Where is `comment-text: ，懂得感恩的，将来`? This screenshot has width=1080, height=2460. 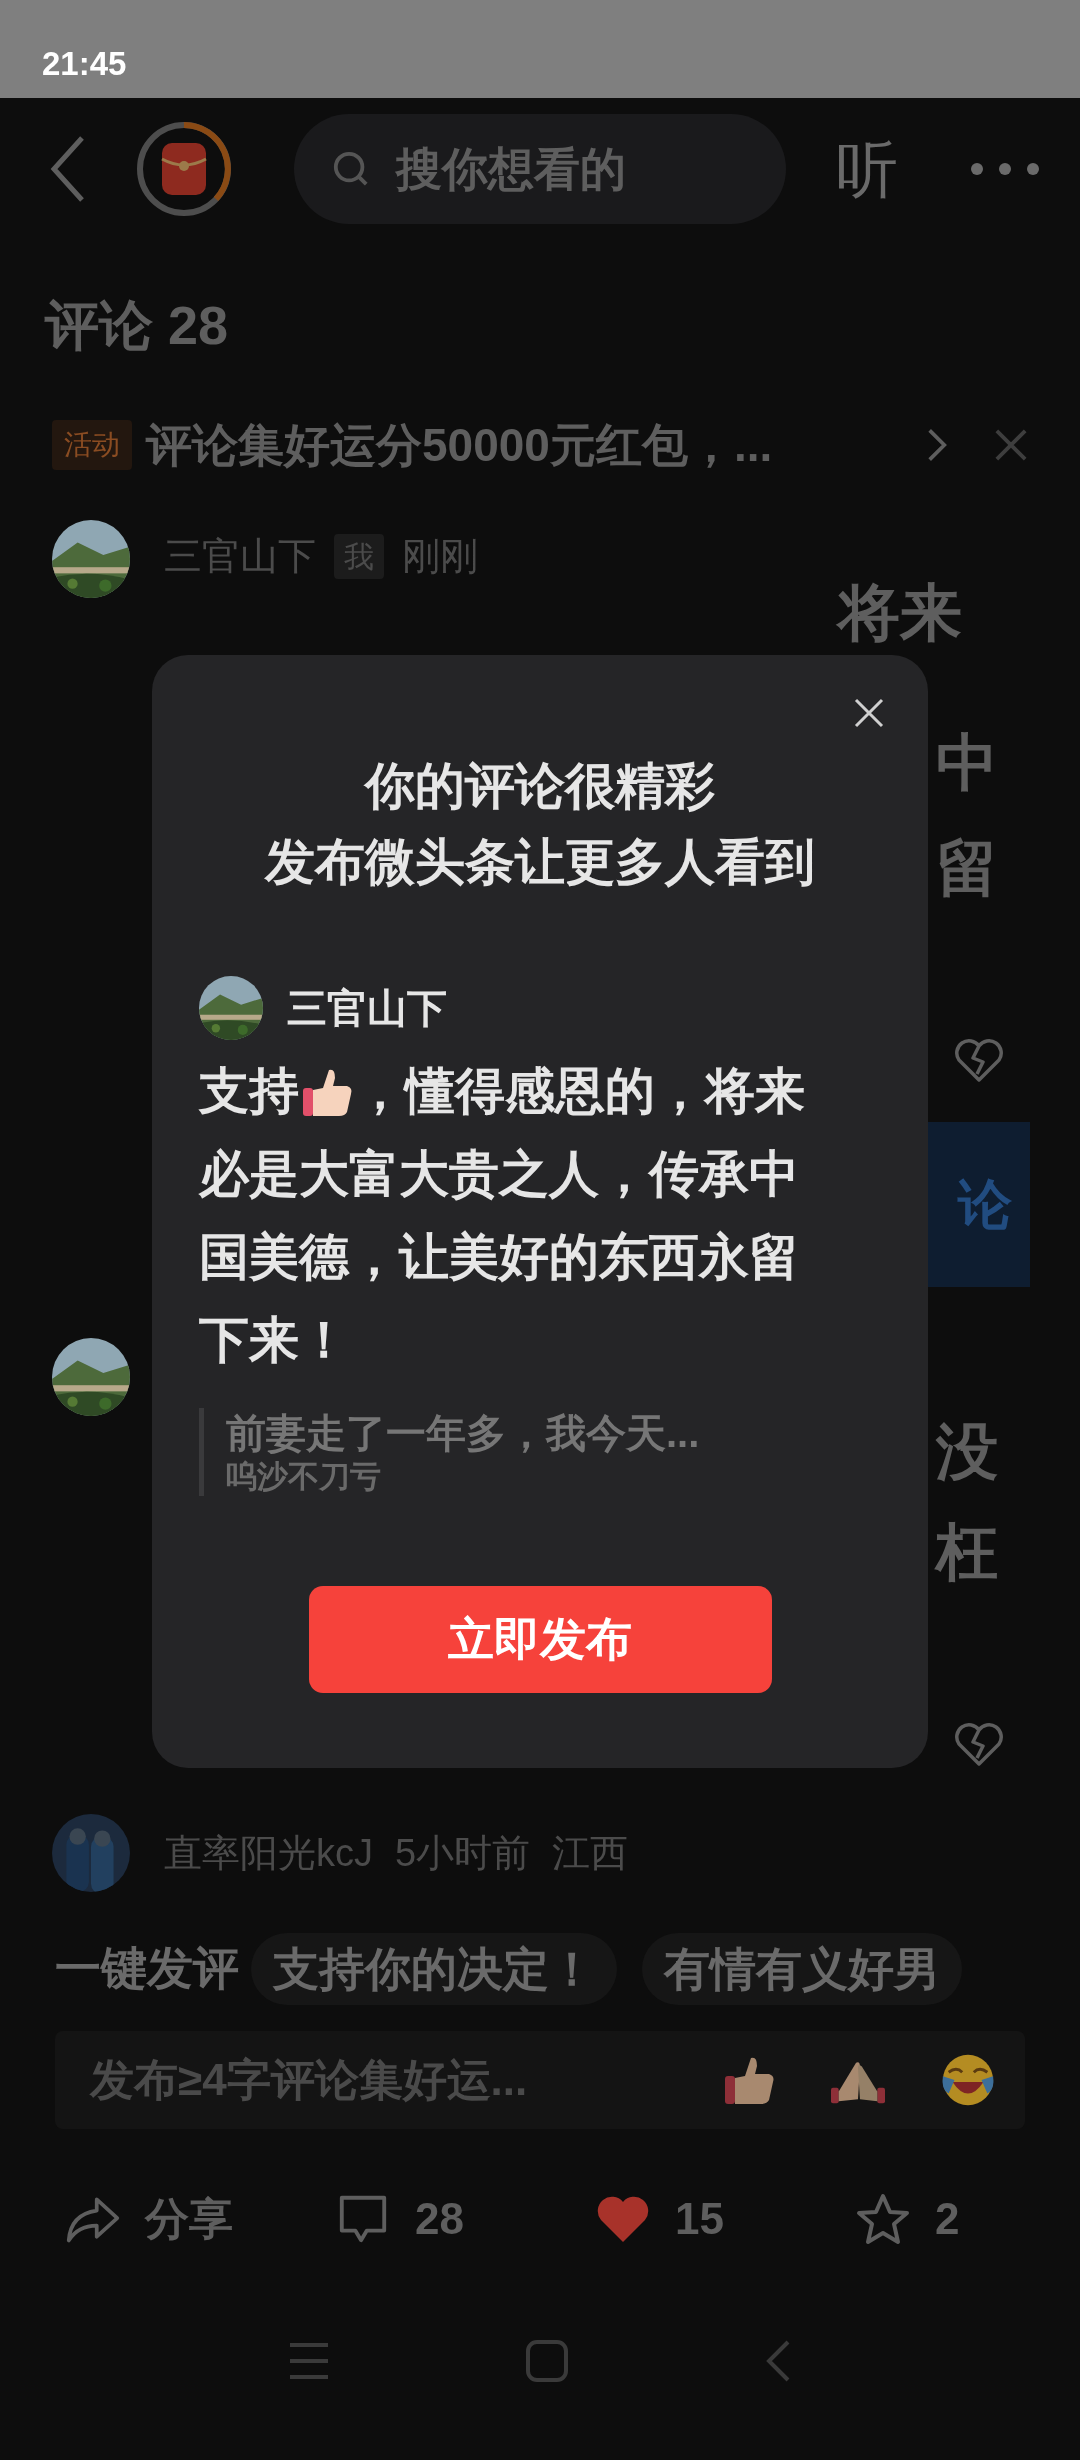 comment-text: ，懂得感恩的，将来 is located at coordinates (580, 1091).